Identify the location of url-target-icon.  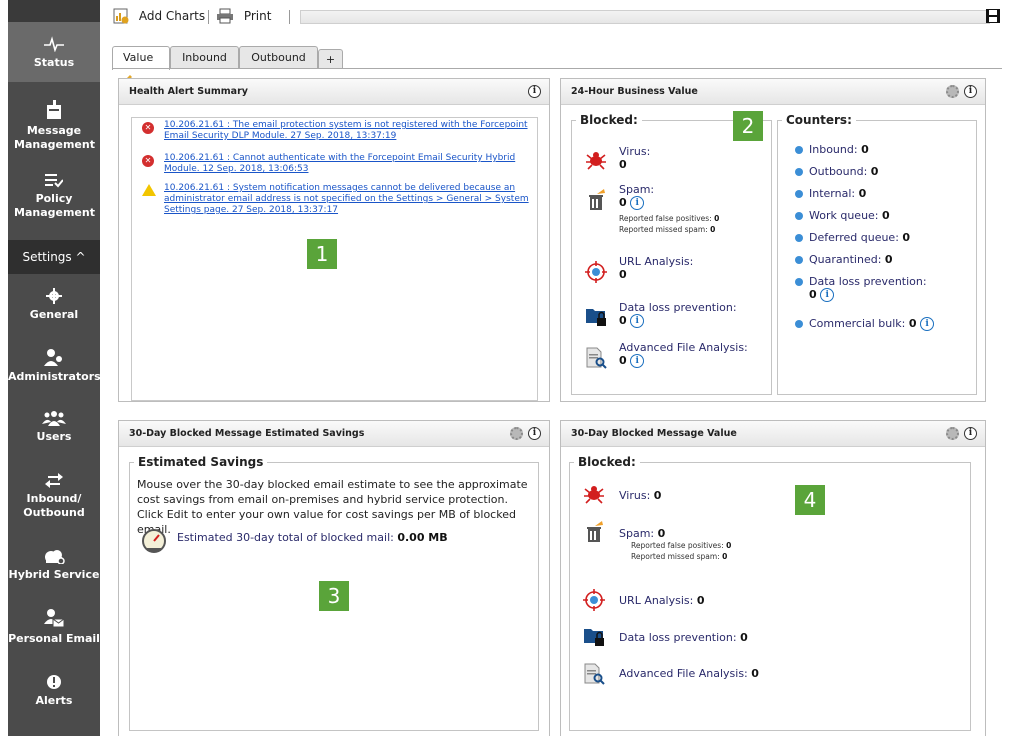
(596, 272).